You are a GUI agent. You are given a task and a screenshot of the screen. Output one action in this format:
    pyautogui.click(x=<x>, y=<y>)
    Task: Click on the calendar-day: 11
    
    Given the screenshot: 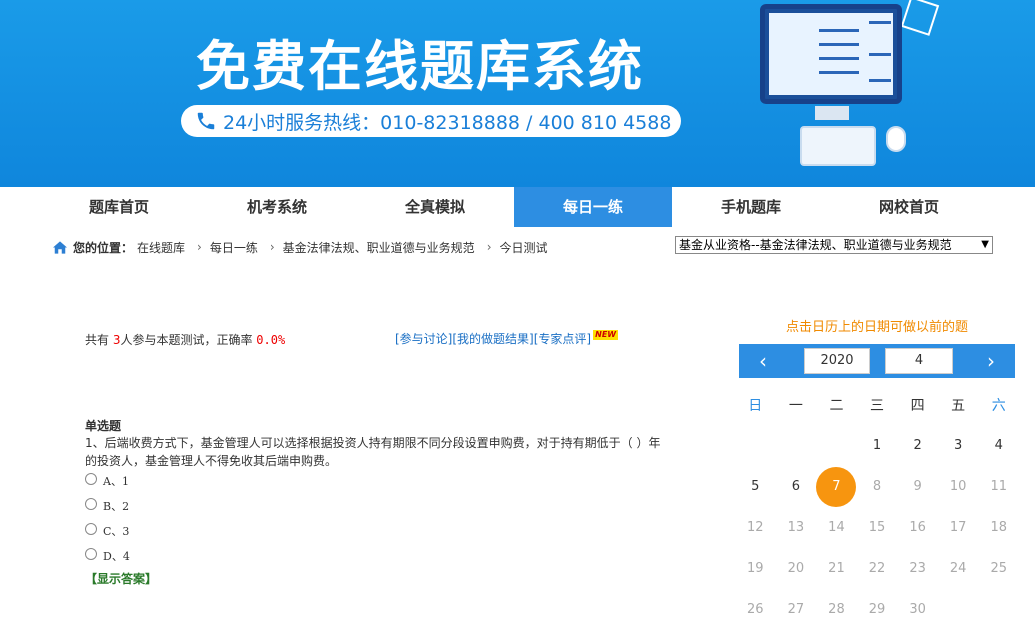 What is the action you would take?
    pyautogui.click(x=998, y=486)
    